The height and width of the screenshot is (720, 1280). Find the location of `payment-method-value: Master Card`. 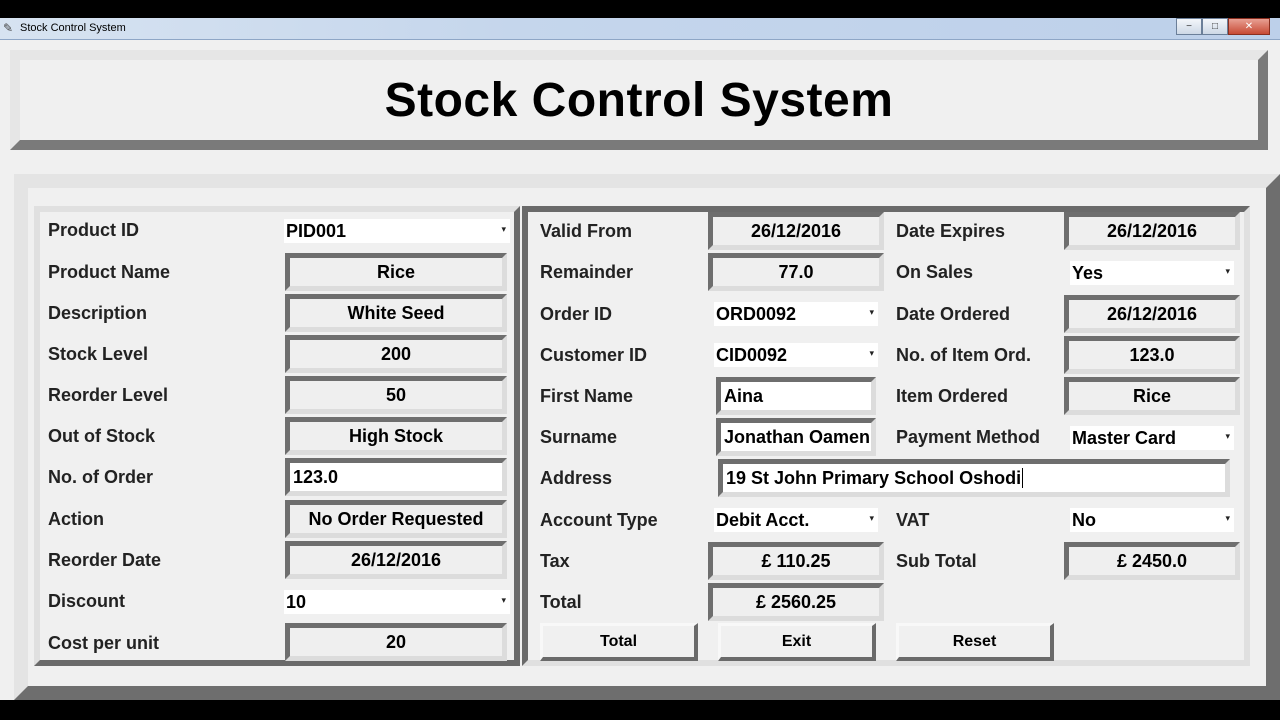

payment-method-value: Master Card is located at coordinates (1124, 437).